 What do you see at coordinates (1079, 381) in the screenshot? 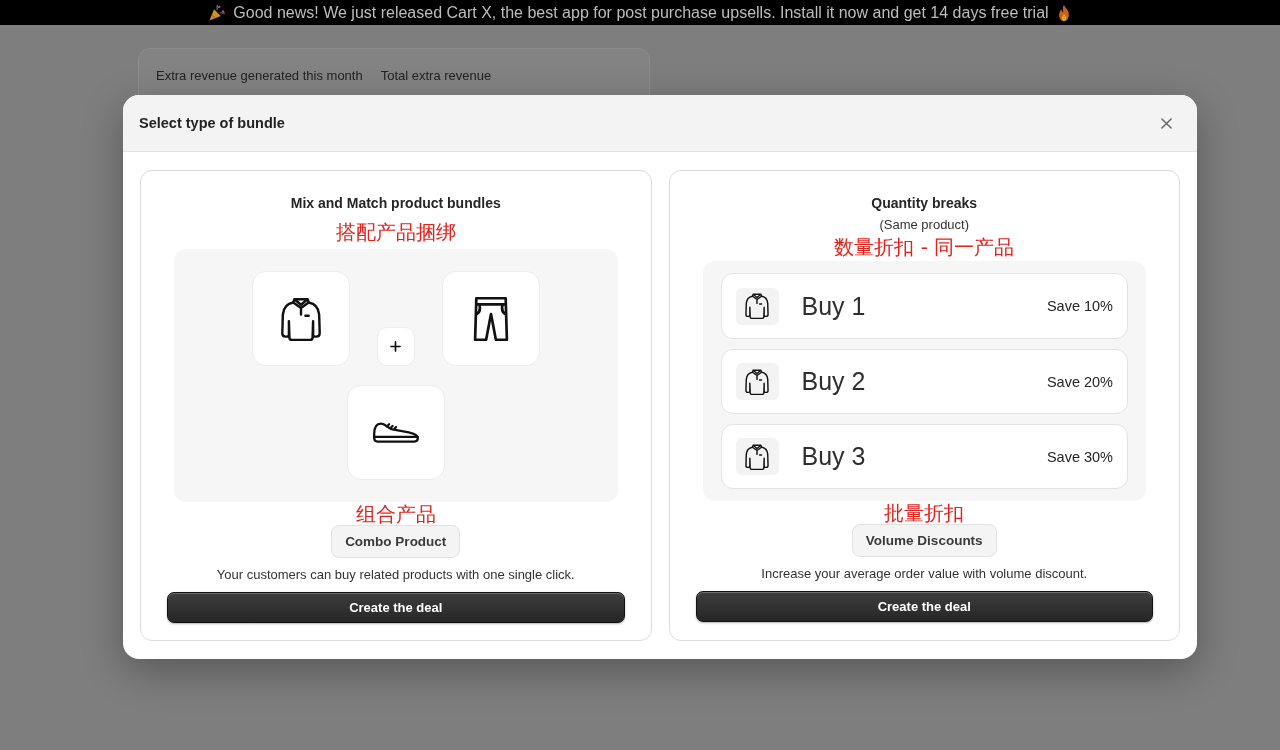
I see `tier-saving: Save 20%` at bounding box center [1079, 381].